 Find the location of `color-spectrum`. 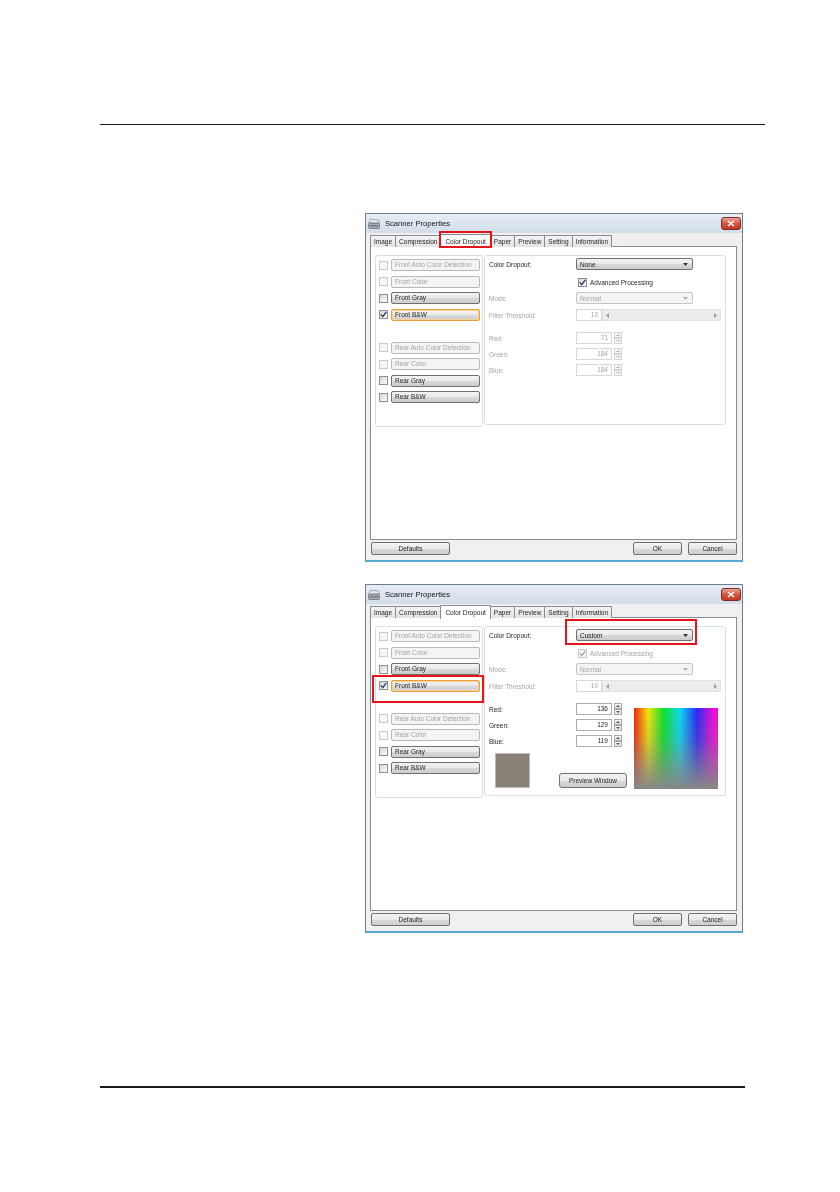

color-spectrum is located at coordinates (676, 748).